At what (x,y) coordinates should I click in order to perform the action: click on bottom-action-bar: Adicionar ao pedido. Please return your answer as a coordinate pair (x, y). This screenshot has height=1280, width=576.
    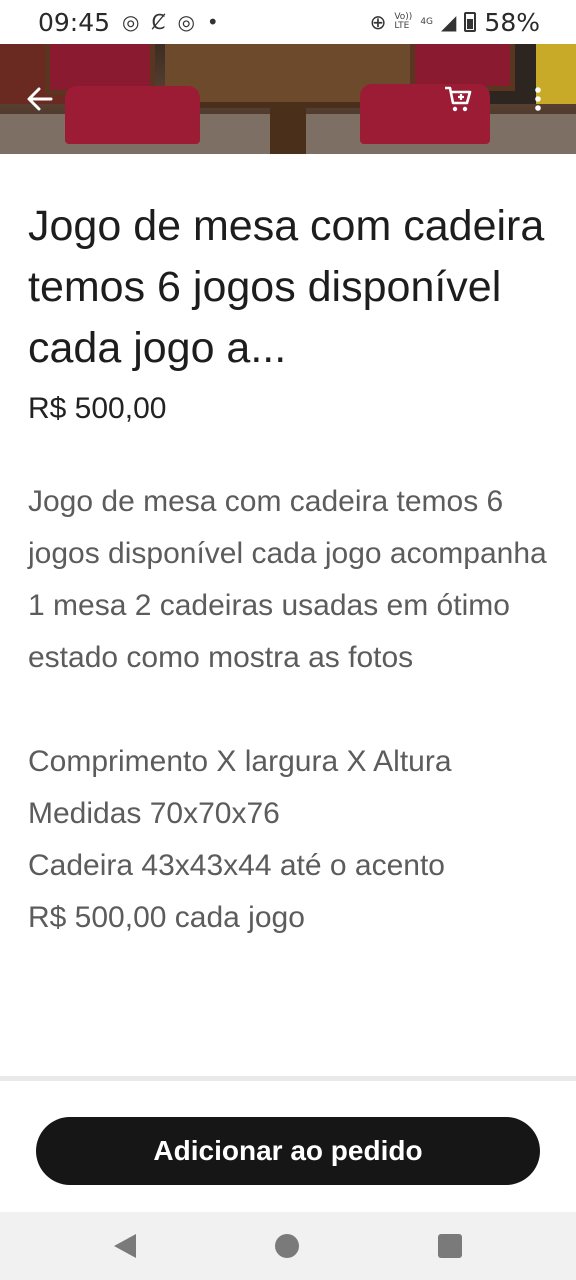
    Looking at the image, I should click on (288, 1144).